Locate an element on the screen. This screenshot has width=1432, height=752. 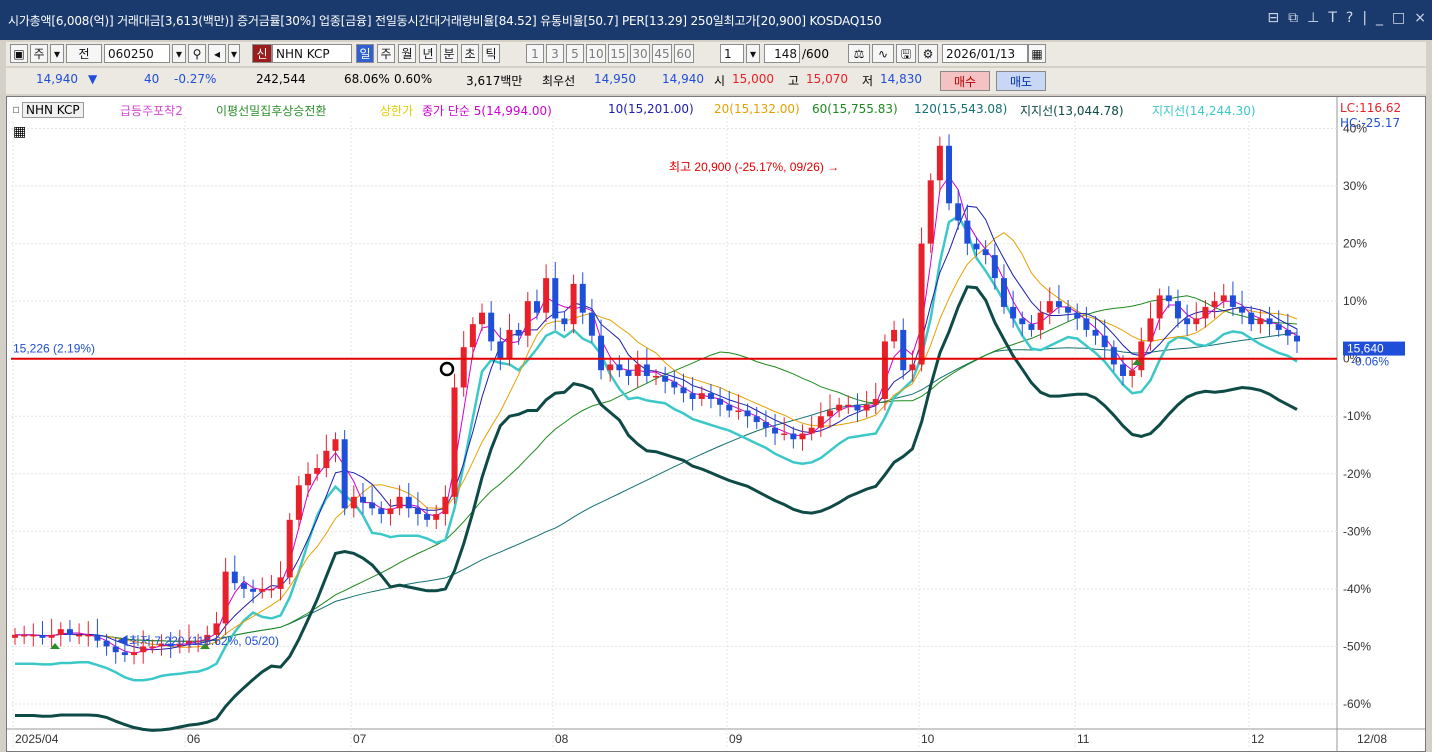
sell-button: 매도 is located at coordinates (1021, 81).